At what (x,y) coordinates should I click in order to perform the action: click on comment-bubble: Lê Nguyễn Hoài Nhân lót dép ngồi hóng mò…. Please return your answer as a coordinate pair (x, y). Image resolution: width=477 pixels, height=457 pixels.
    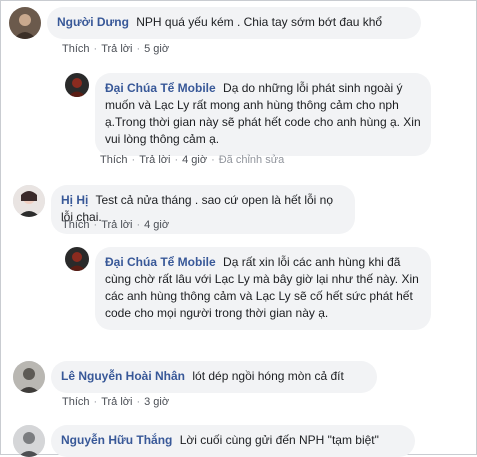
    Looking at the image, I should click on (214, 377).